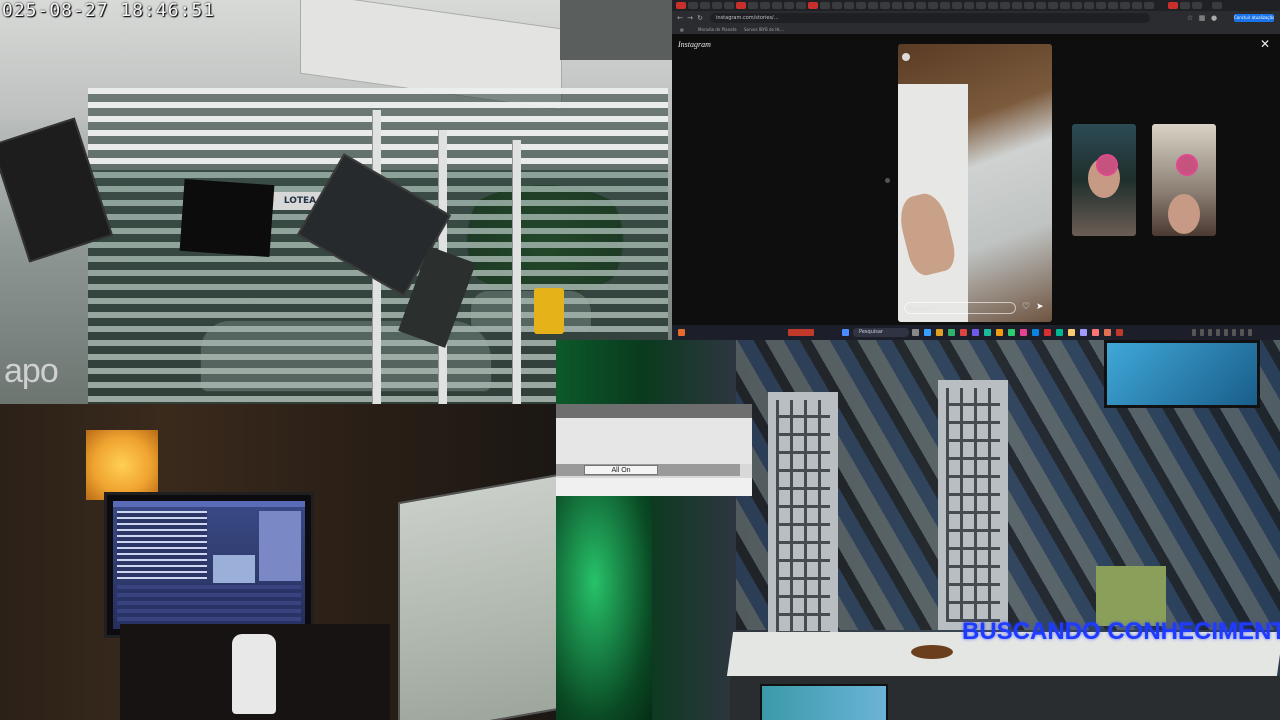 This screenshot has width=1280, height=720. I want to click on bookmark-item: Moradia de Planeta, so click(717, 29).